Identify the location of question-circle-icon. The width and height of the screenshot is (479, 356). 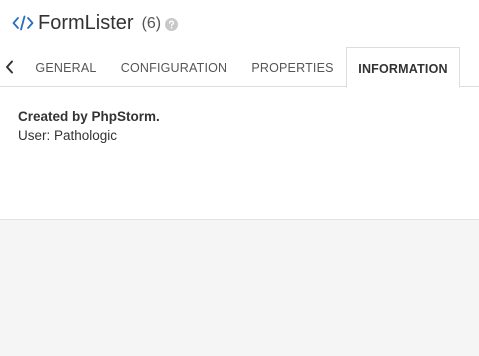
(172, 24).